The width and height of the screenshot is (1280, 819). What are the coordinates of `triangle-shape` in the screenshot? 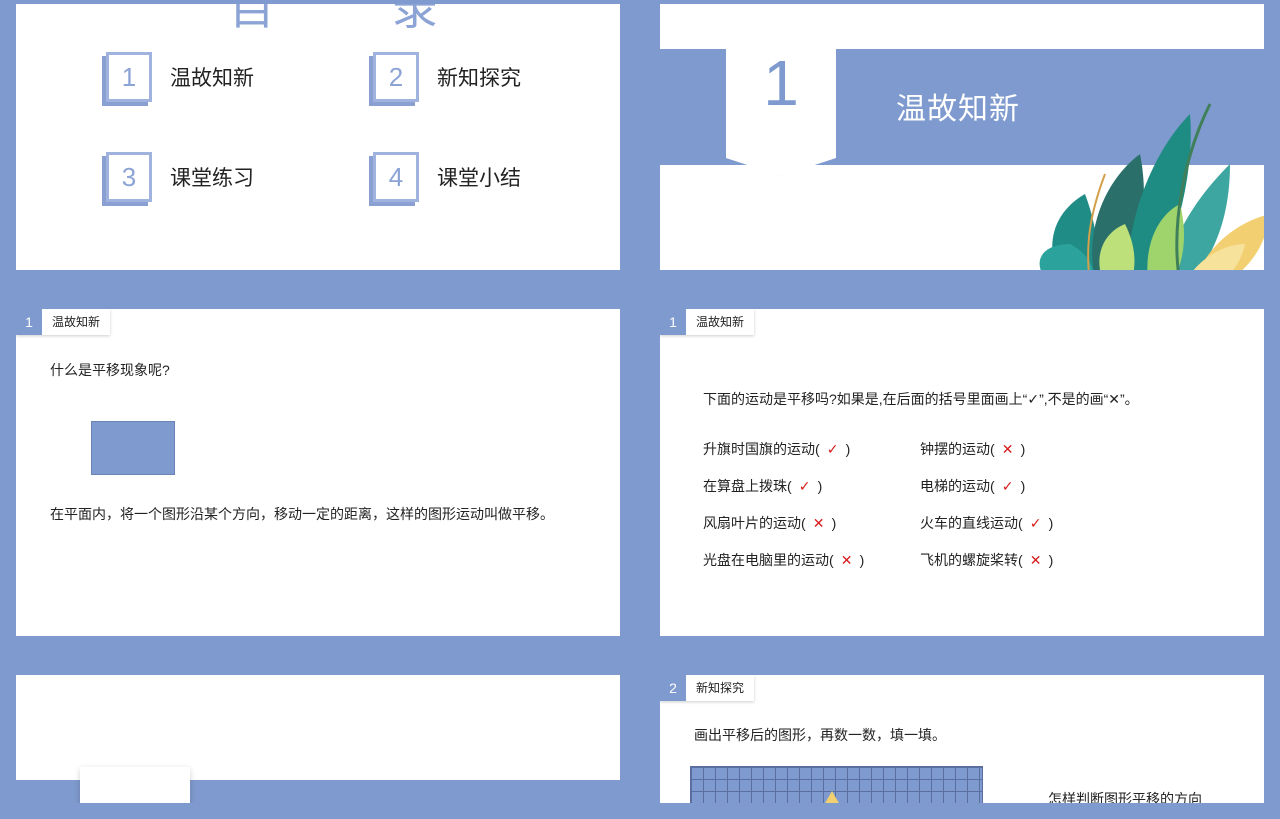 It's located at (832, 797).